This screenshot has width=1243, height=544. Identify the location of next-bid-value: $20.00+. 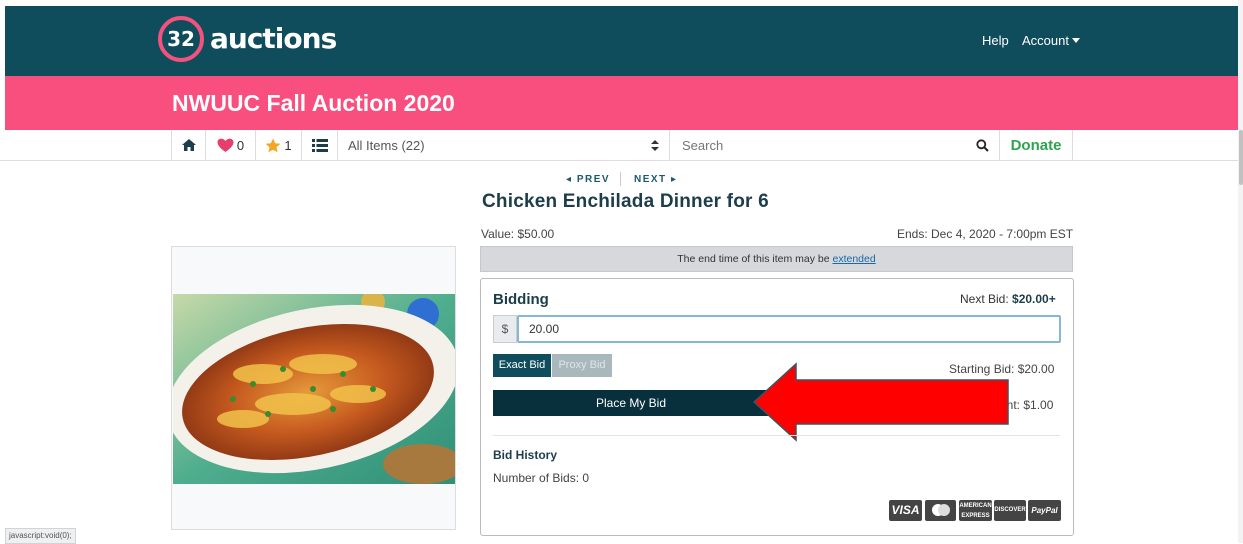
(1034, 299).